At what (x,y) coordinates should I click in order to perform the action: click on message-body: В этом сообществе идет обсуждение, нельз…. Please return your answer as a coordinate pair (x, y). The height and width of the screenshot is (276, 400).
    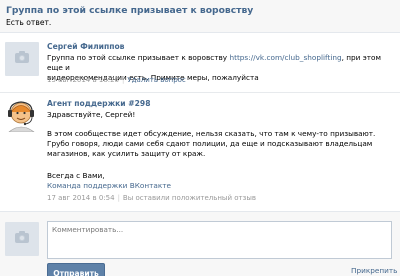
    Looking at the image, I should click on (211, 143).